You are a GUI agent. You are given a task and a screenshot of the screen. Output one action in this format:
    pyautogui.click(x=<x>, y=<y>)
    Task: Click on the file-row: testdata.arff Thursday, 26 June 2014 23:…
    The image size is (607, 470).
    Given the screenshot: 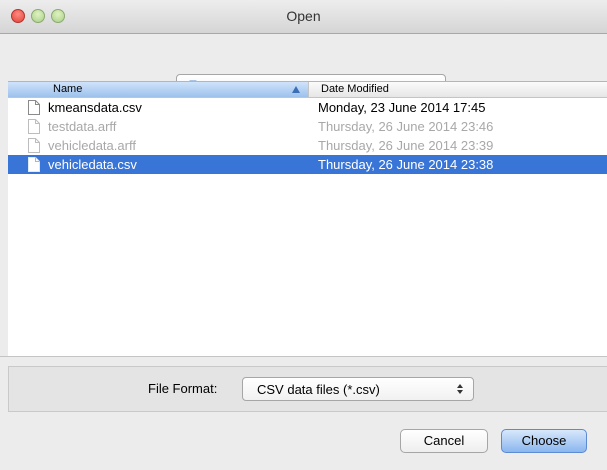 What is the action you would take?
    pyautogui.click(x=307, y=126)
    